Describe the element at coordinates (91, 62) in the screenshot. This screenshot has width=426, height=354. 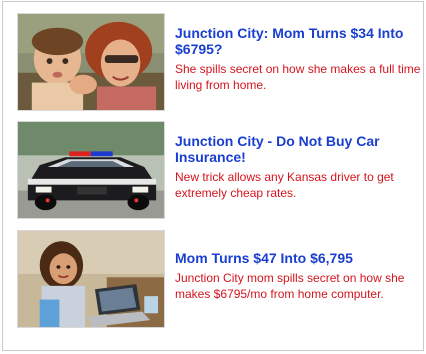
I see `mother-child-photo` at that location.